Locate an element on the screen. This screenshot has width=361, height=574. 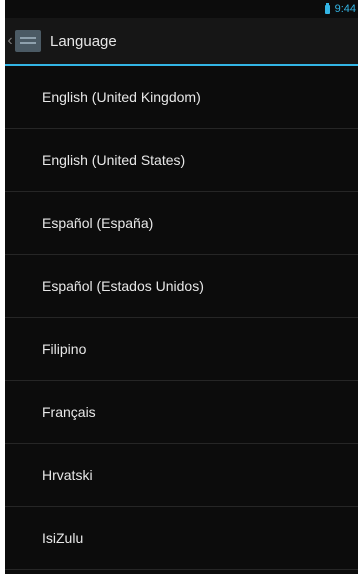
language-item-hr: Hrvatski is located at coordinates (181, 475).